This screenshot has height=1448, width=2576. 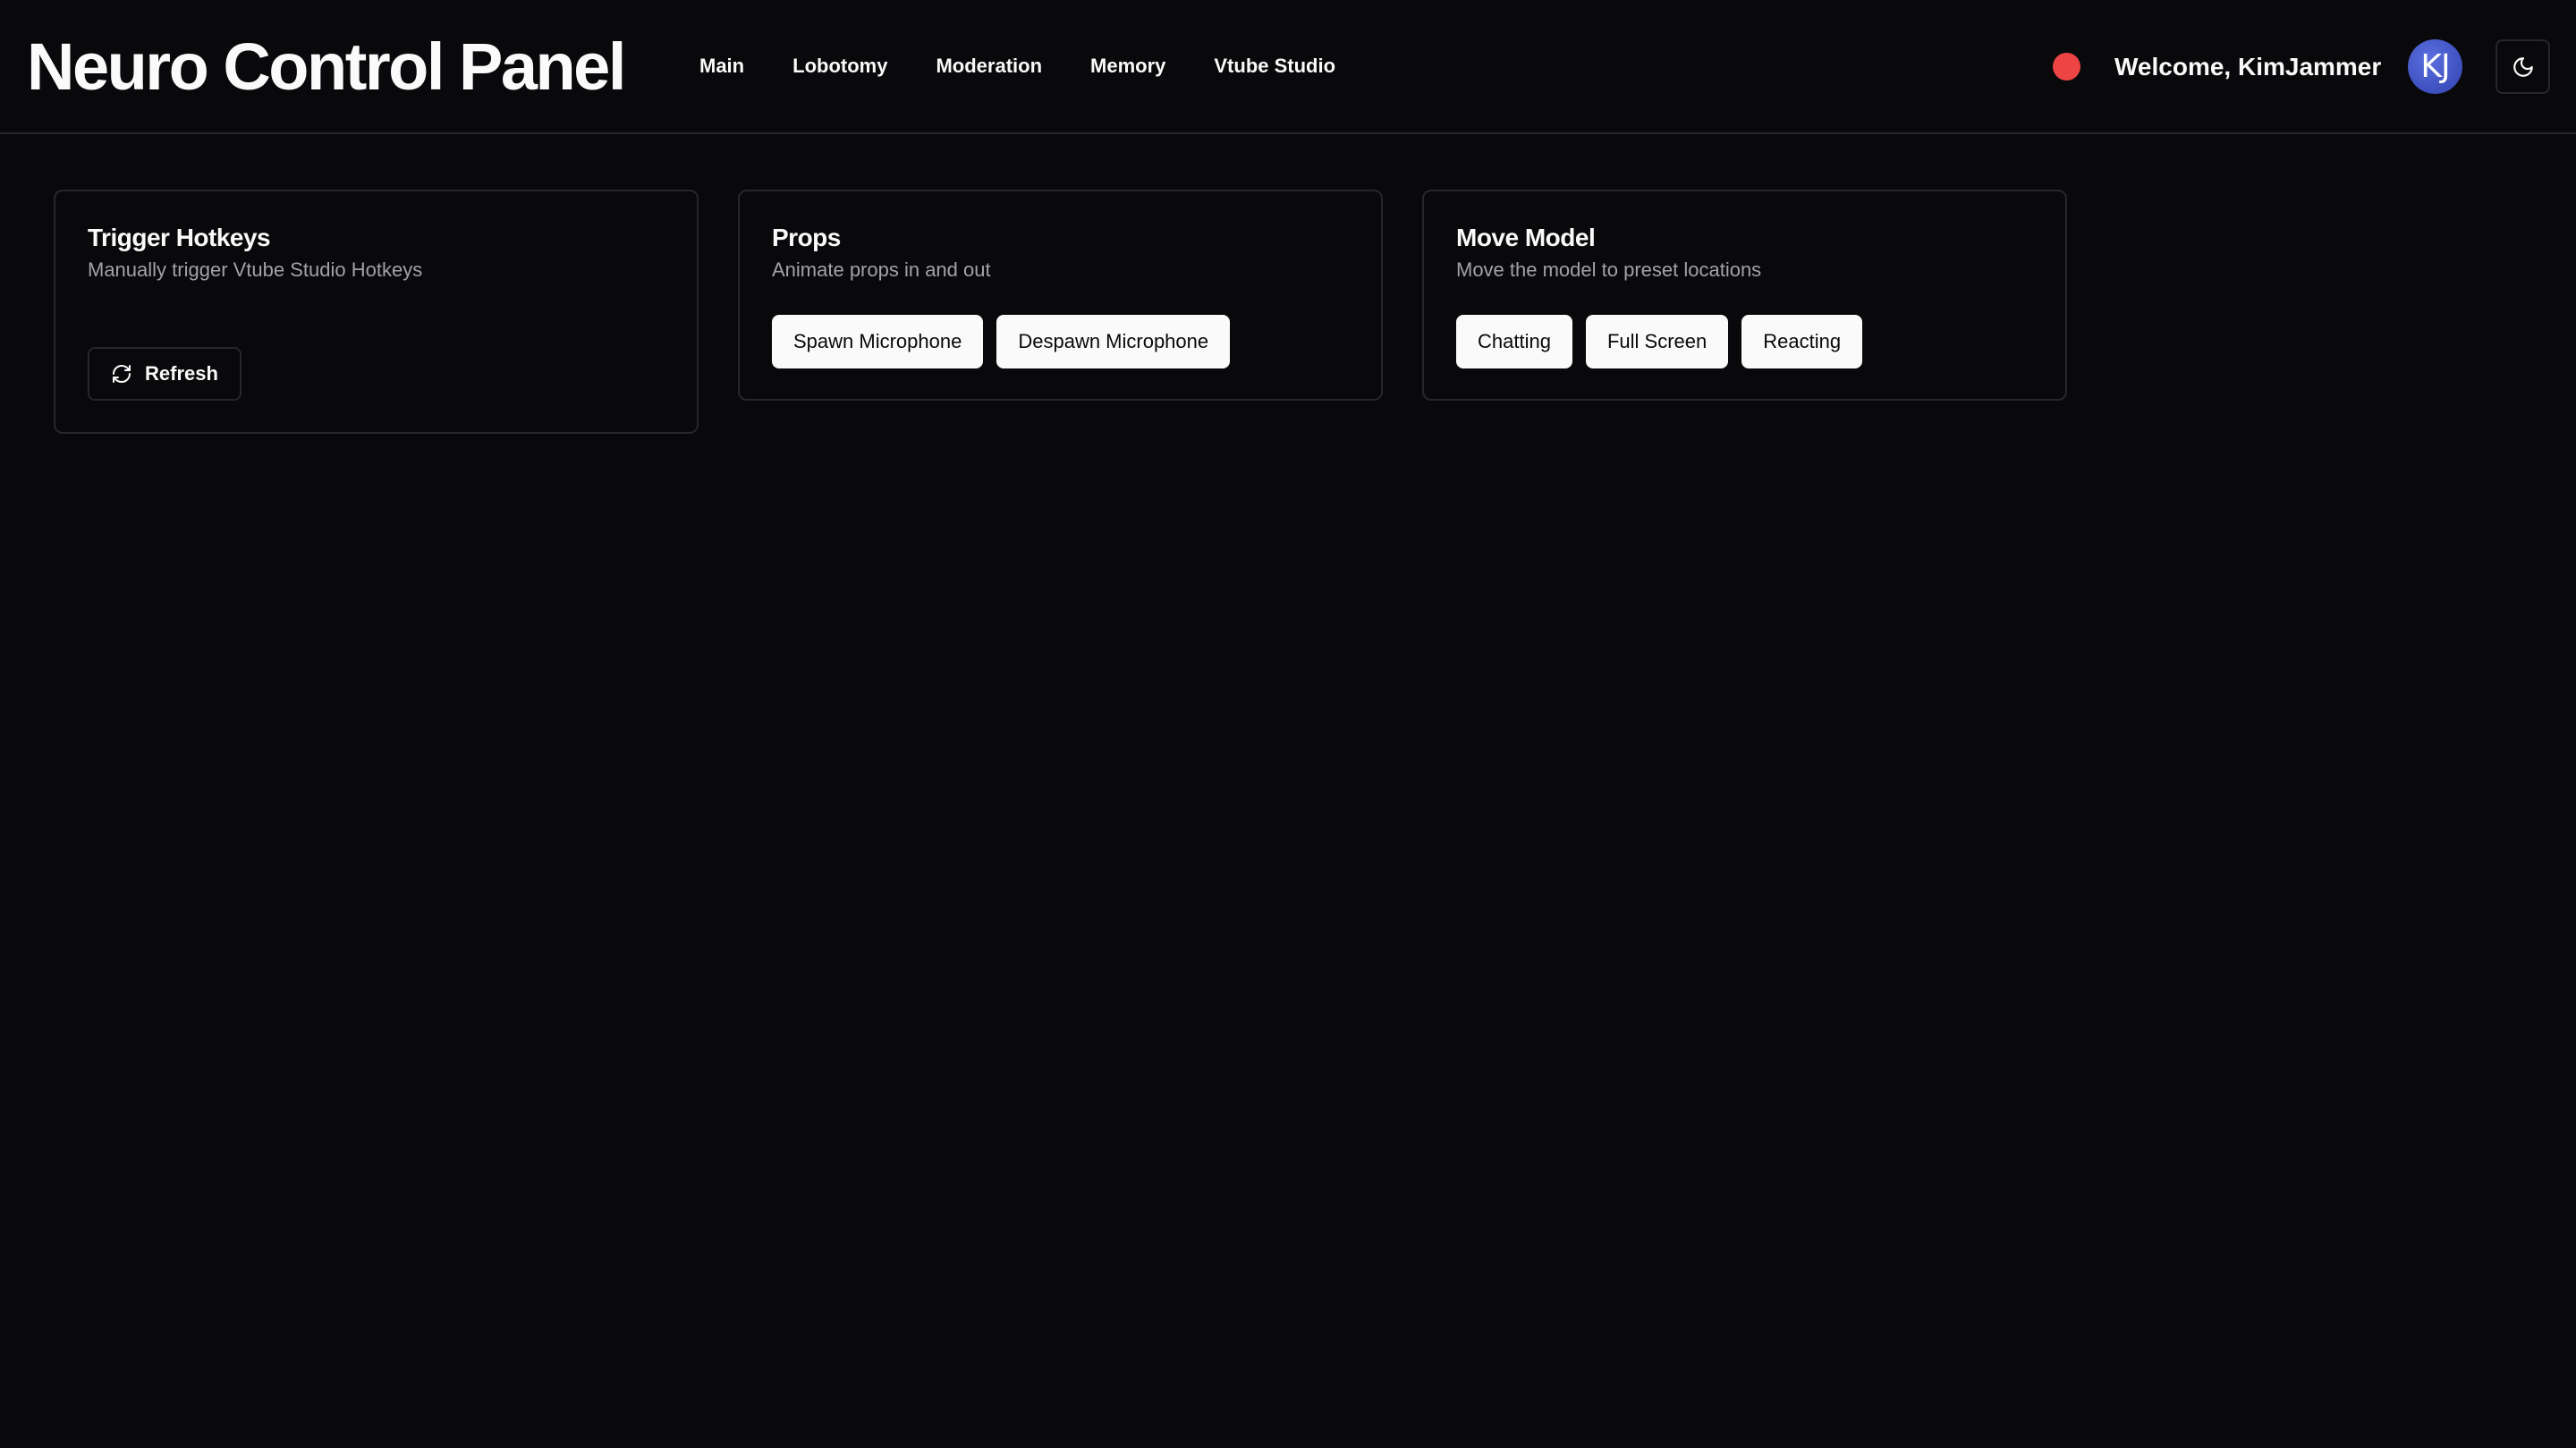 What do you see at coordinates (1526, 238) in the screenshot?
I see `card-title: Move Model` at bounding box center [1526, 238].